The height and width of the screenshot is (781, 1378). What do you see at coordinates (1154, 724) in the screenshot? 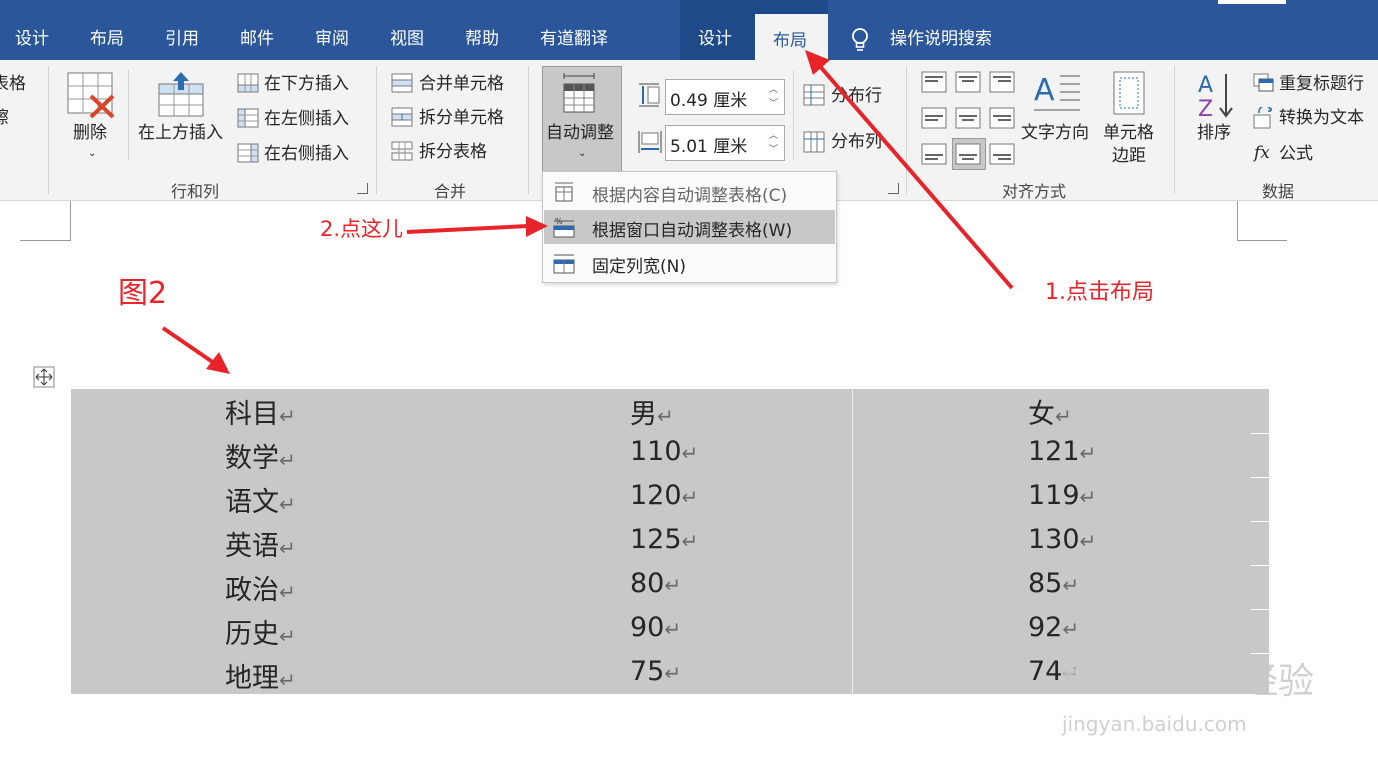
I see `watermark-url: jingyan.baidu.com` at bounding box center [1154, 724].